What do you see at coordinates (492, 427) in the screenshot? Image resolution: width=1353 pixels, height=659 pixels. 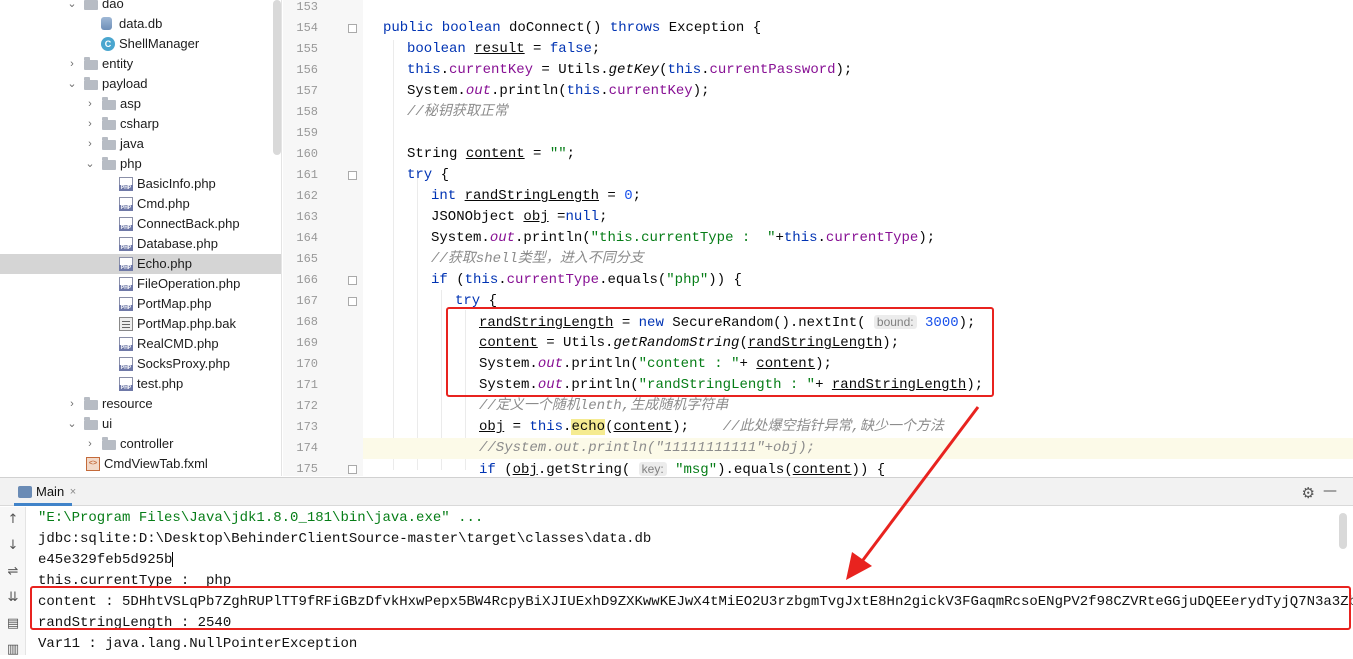 I see `code-token: obj` at bounding box center [492, 427].